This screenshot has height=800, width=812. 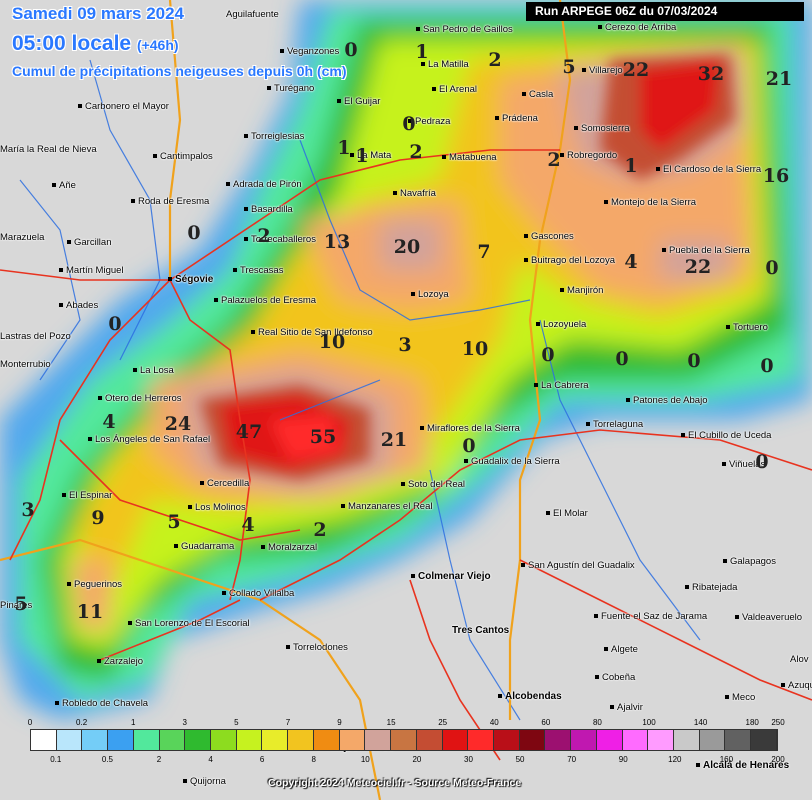 What do you see at coordinates (82, 722) in the screenshot?
I see `legend-tick-label: 0.2` at bounding box center [82, 722].